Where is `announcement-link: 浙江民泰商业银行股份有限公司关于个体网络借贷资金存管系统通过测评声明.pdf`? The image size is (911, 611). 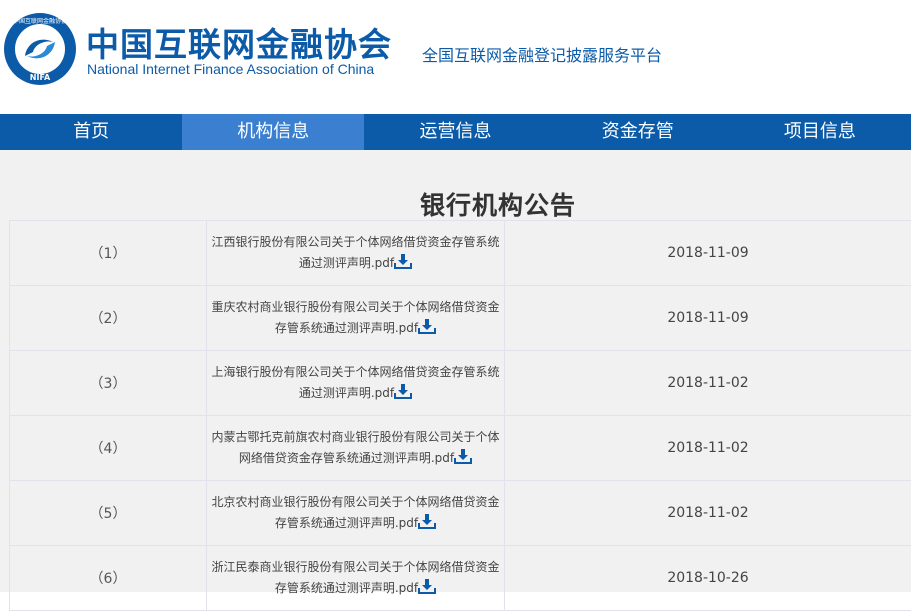 announcement-link: 浙江民泰商业银行股份有限公司关于个体网络借贷资金存管系统通过测评声明.pdf is located at coordinates (355, 577).